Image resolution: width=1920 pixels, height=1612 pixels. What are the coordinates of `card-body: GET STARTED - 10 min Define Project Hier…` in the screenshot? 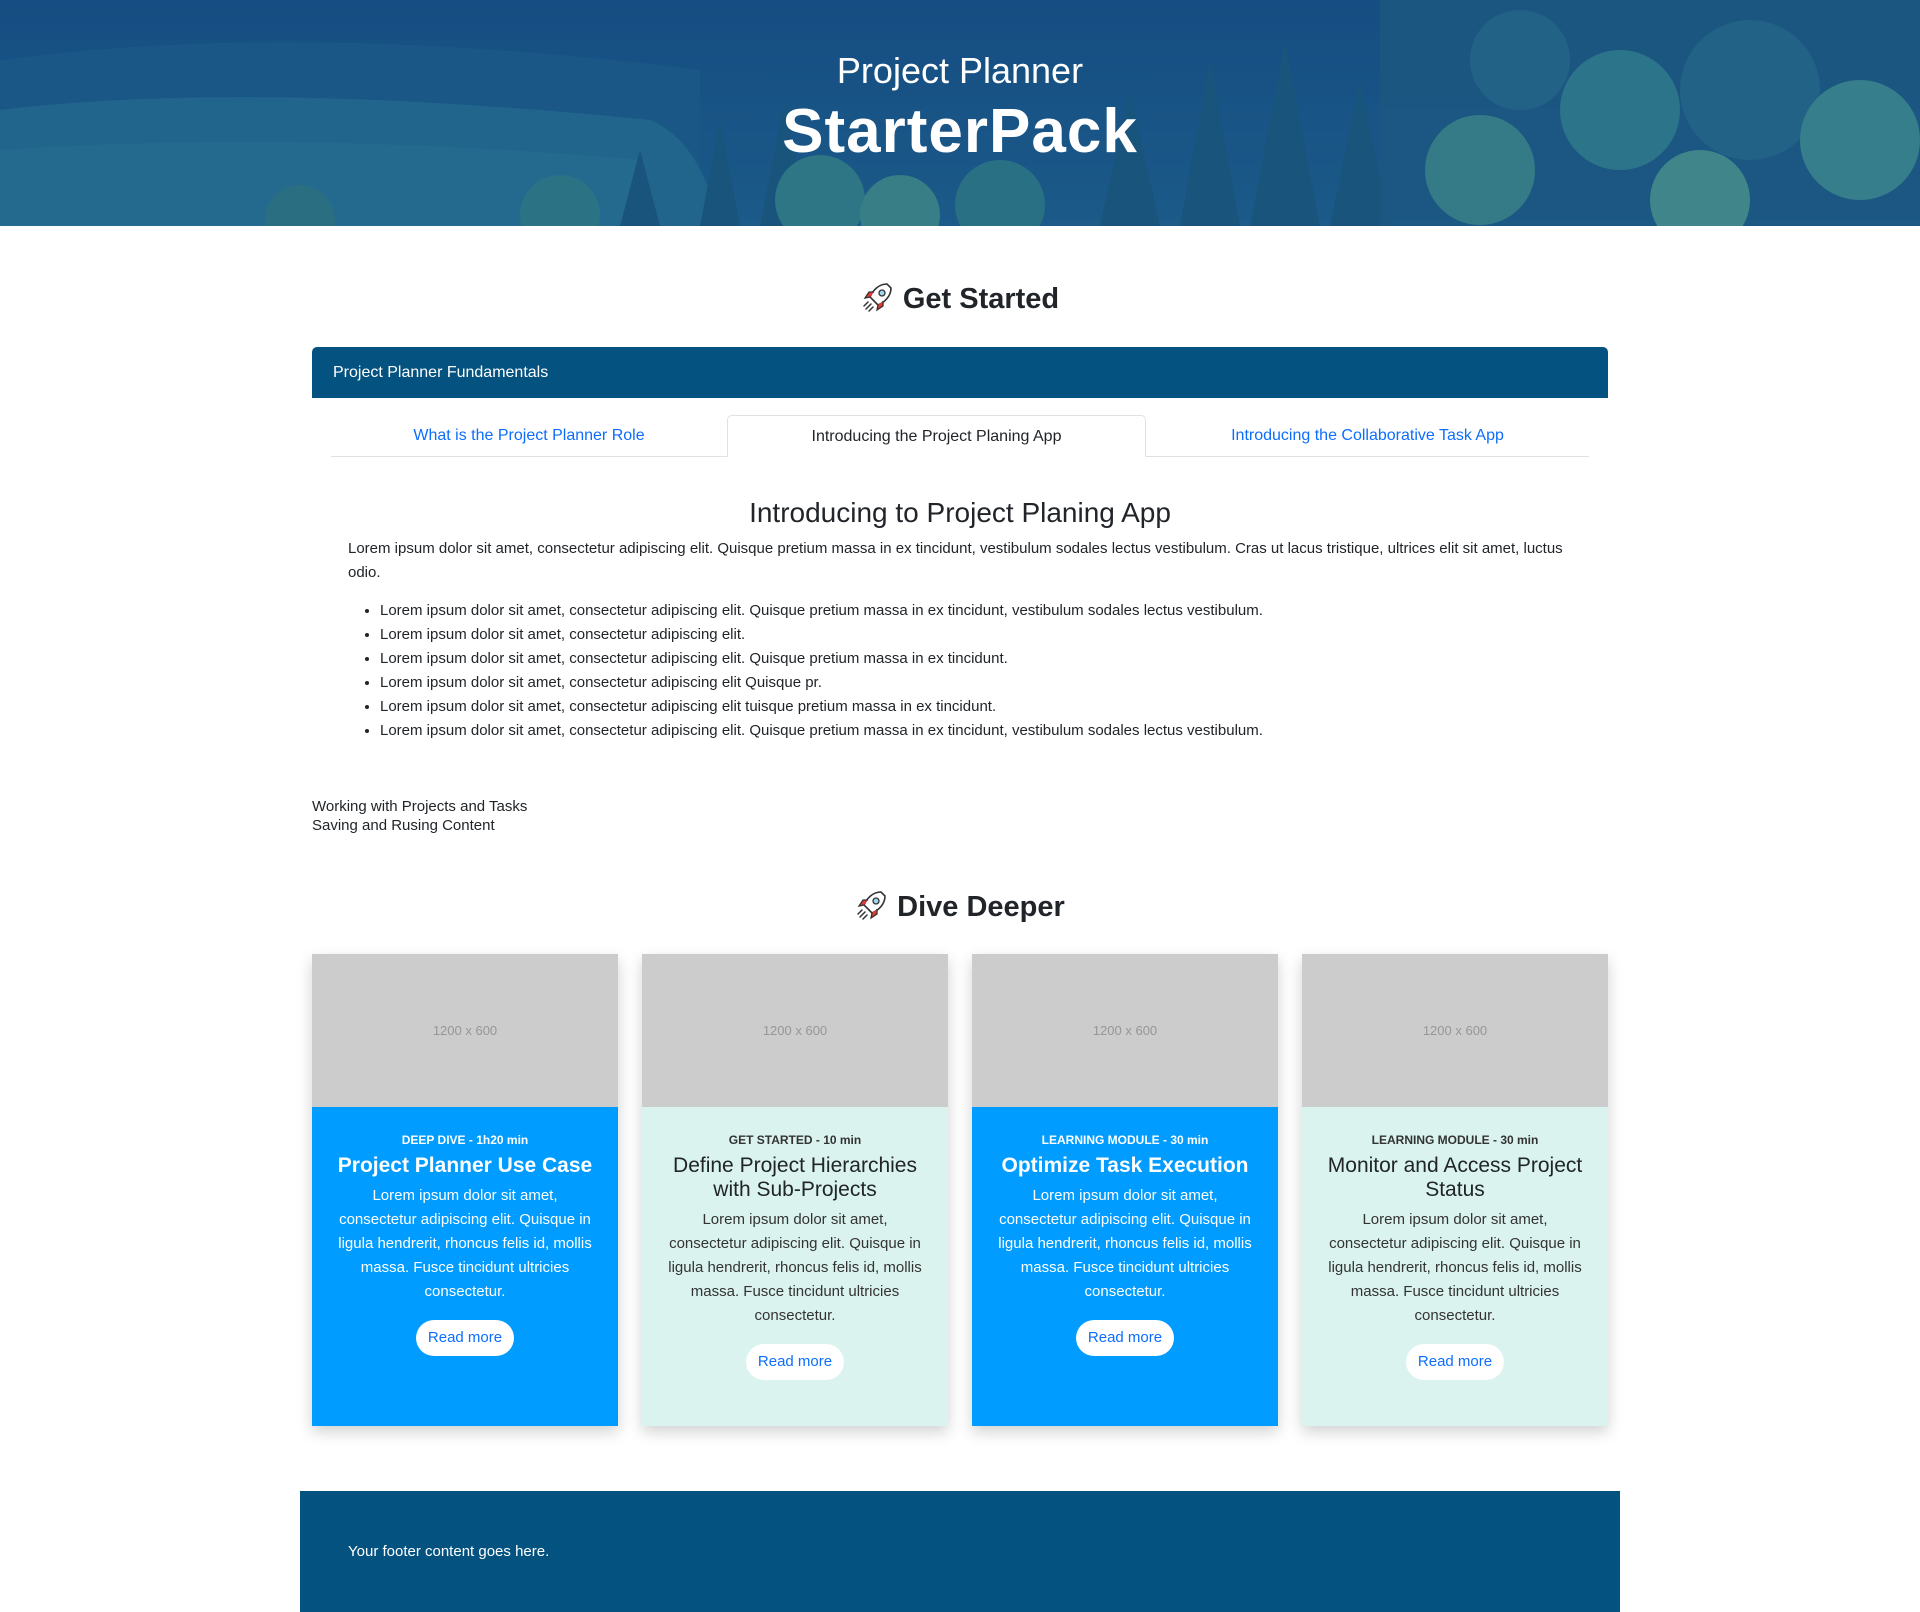 It's located at (795, 1266).